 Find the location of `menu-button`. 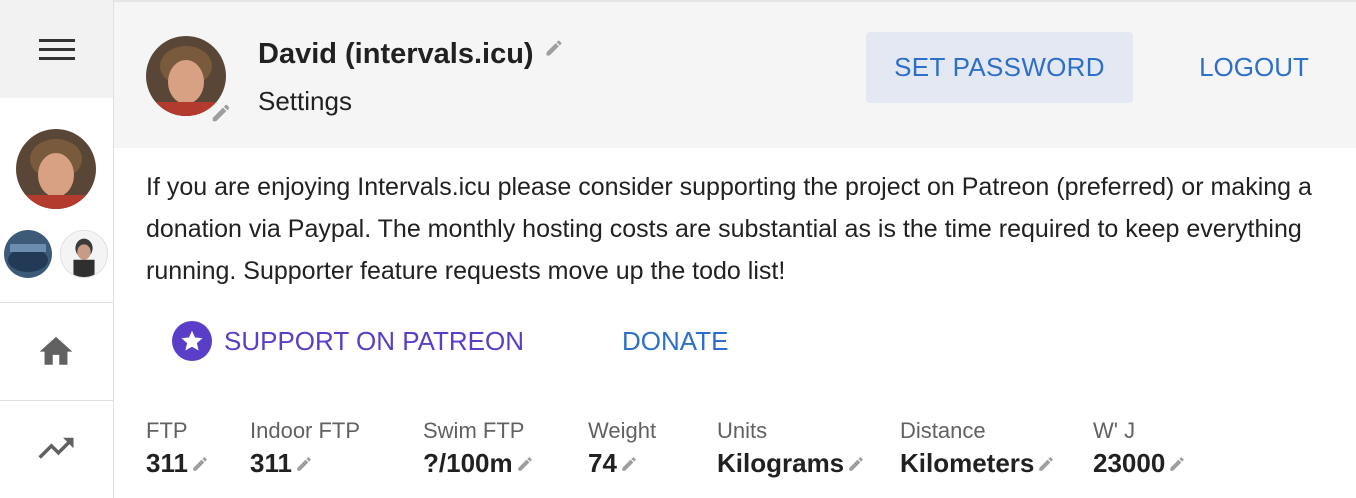

menu-button is located at coordinates (56, 49).